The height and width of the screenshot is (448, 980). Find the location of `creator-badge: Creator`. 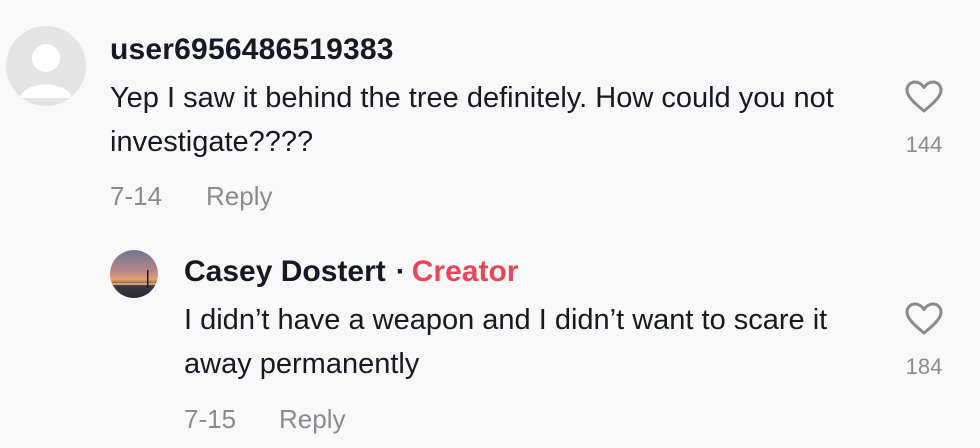

creator-badge: Creator is located at coordinates (465, 271).